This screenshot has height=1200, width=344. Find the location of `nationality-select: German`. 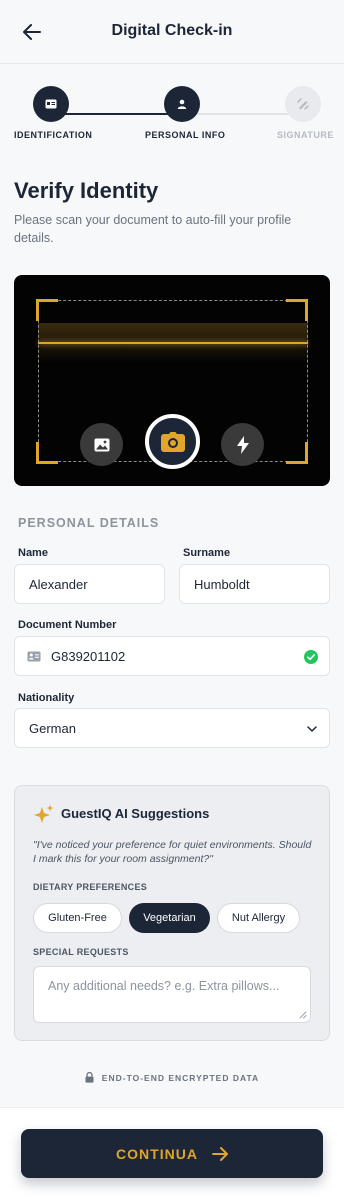

nationality-select: German is located at coordinates (172, 728).